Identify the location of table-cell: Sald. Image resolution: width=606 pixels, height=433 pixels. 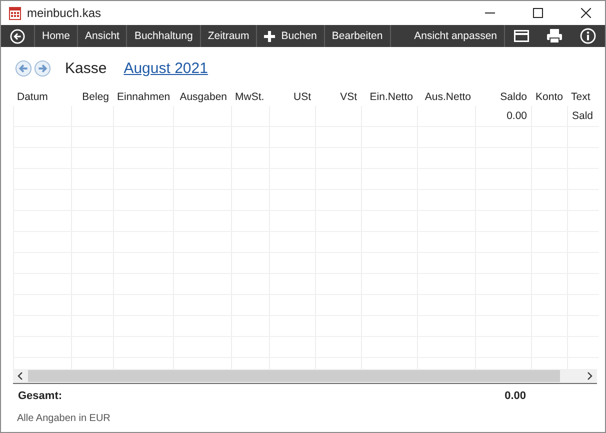
(583, 116).